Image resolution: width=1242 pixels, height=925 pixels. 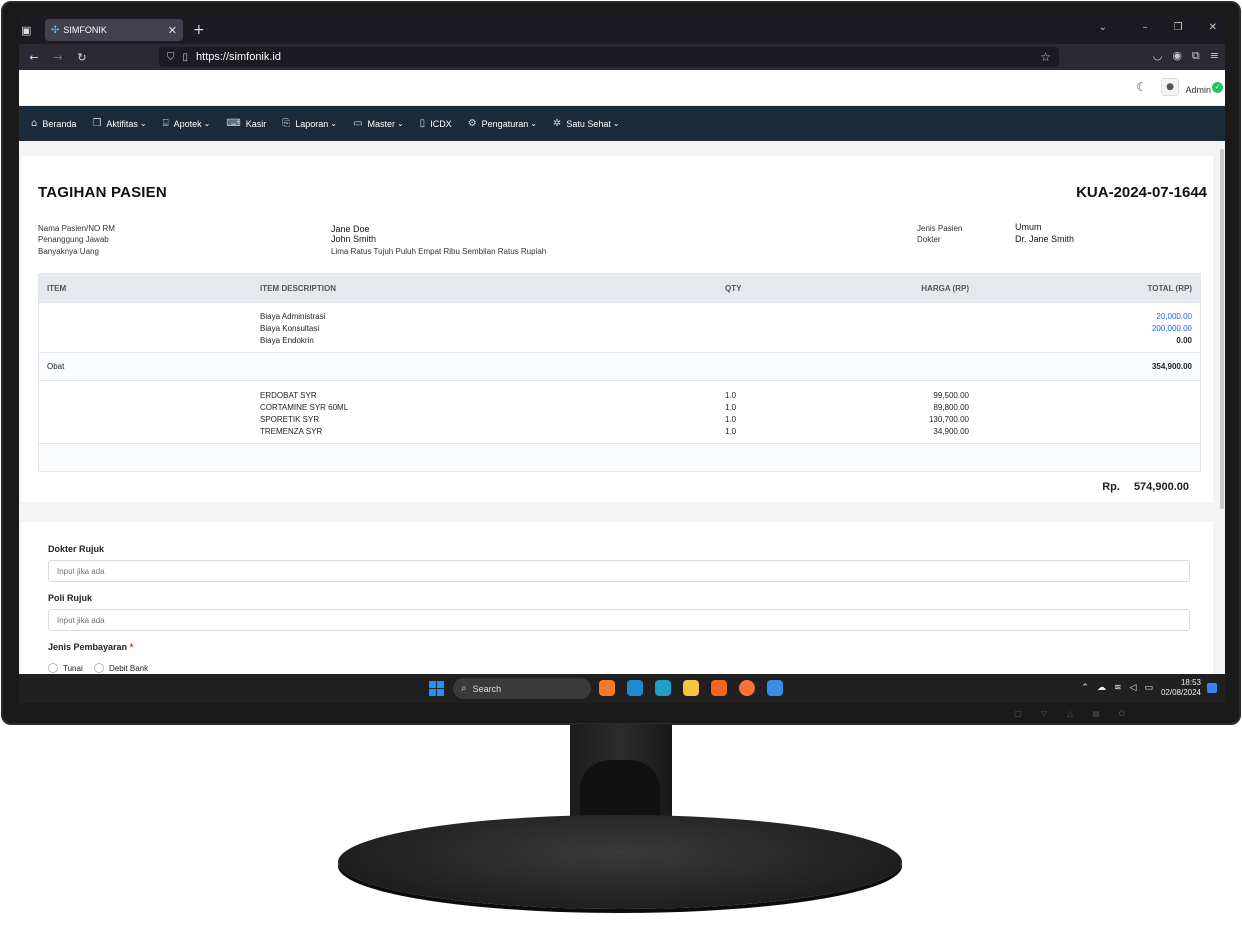 What do you see at coordinates (378, 123) in the screenshot?
I see `menu-item-master: ▭ Master ⌄` at bounding box center [378, 123].